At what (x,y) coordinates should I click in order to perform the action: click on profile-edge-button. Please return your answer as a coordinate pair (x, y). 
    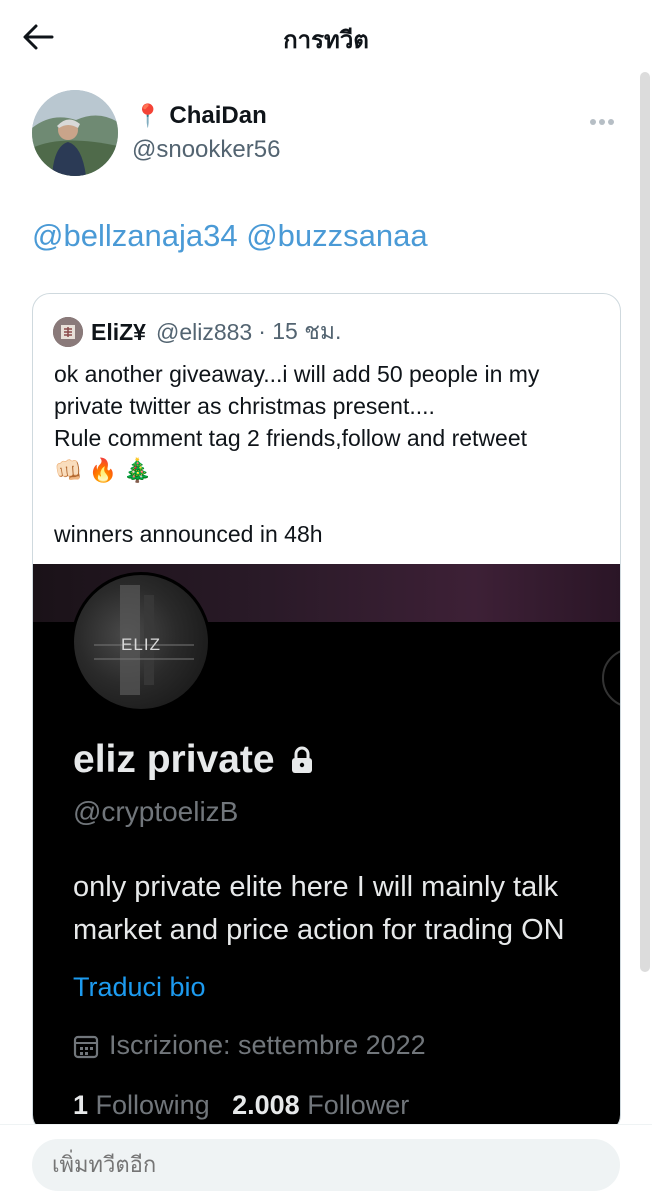
    Looking at the image, I should click on (611, 678).